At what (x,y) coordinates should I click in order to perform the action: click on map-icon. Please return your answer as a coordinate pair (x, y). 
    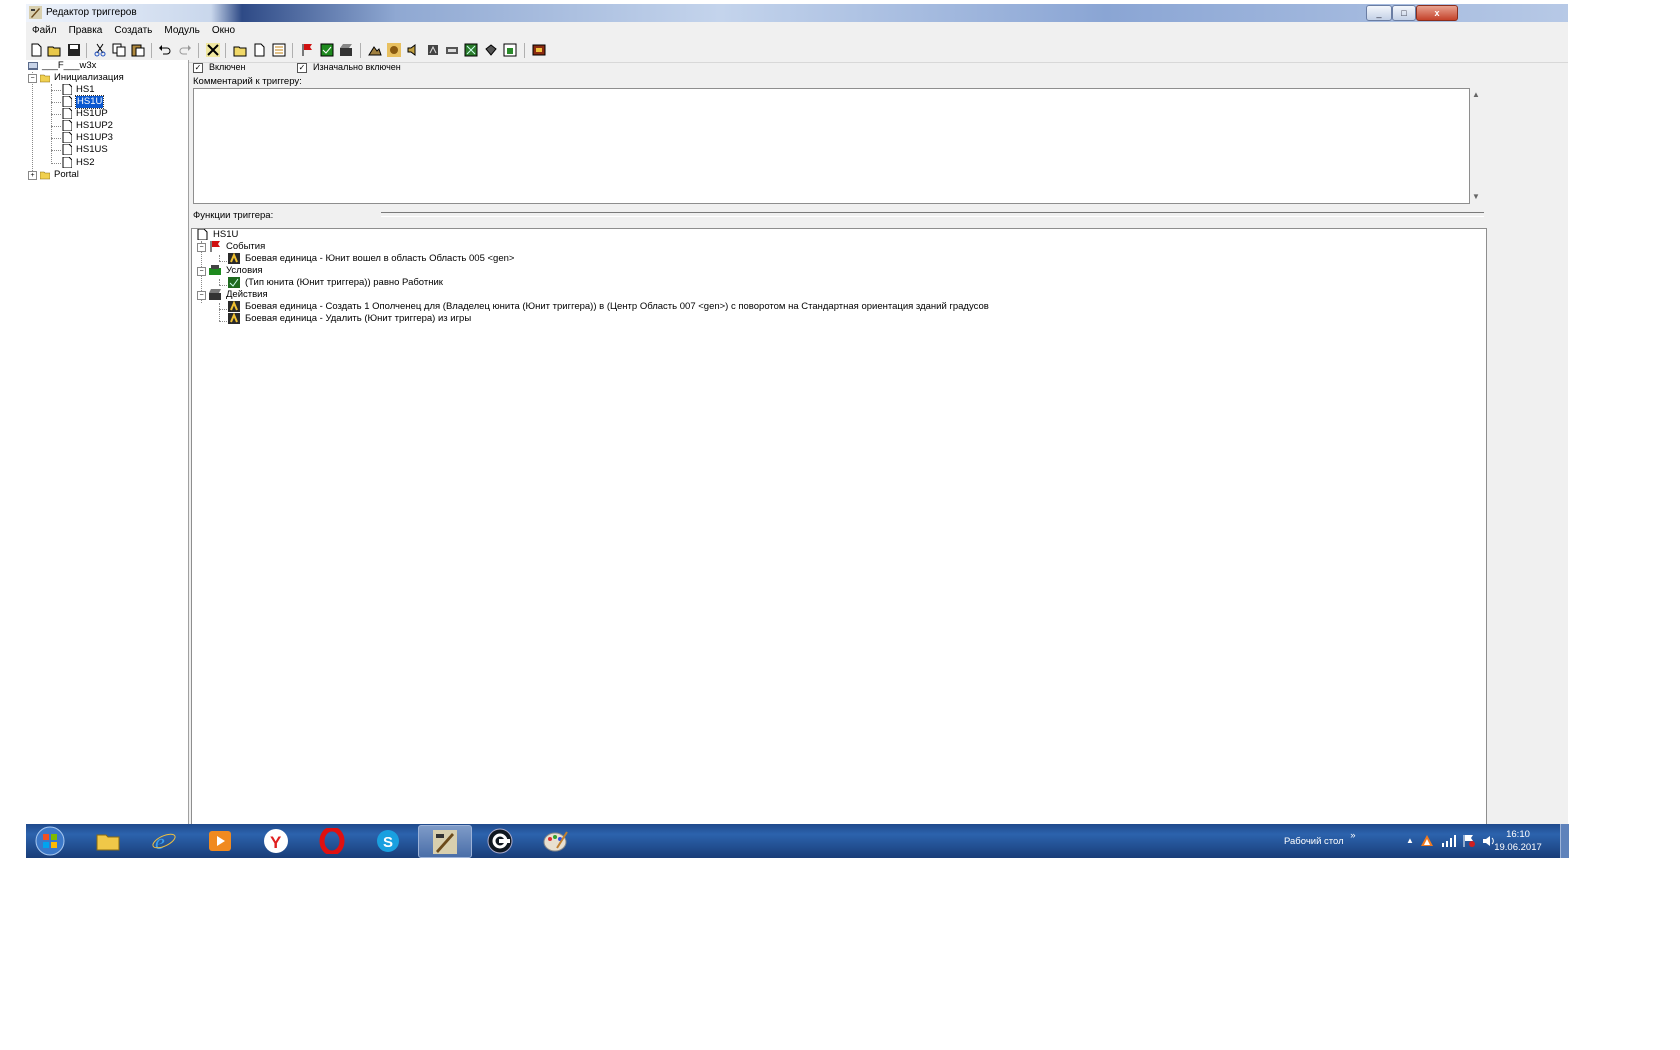
    Looking at the image, I should click on (33, 66).